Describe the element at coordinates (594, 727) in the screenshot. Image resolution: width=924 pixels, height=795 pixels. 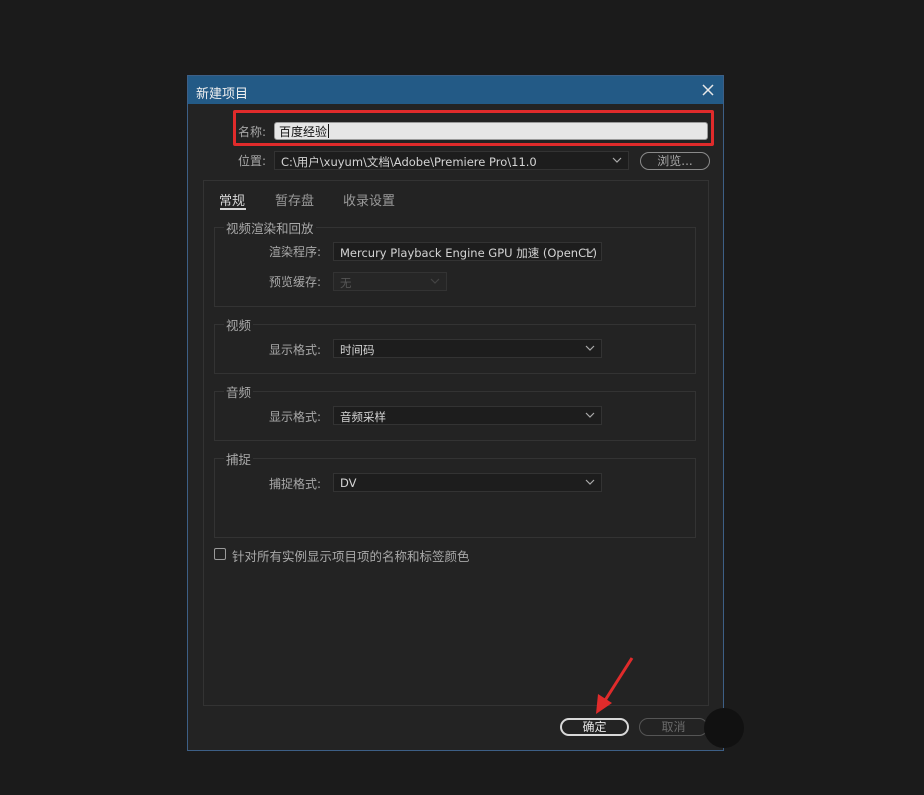
I see `ok-button: 确定` at that location.